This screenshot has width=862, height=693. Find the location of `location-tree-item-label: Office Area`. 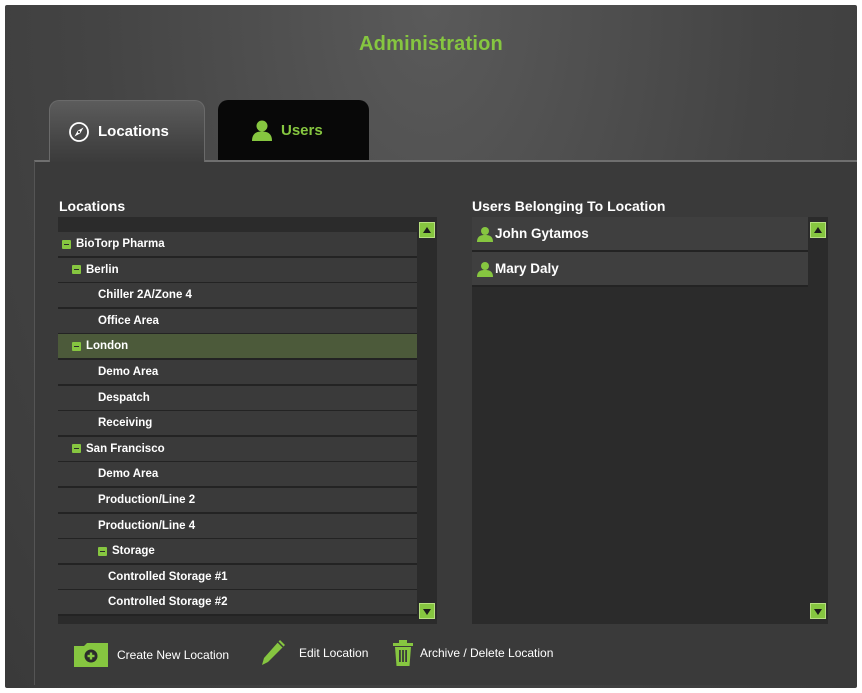

location-tree-item-label: Office Area is located at coordinates (128, 320).